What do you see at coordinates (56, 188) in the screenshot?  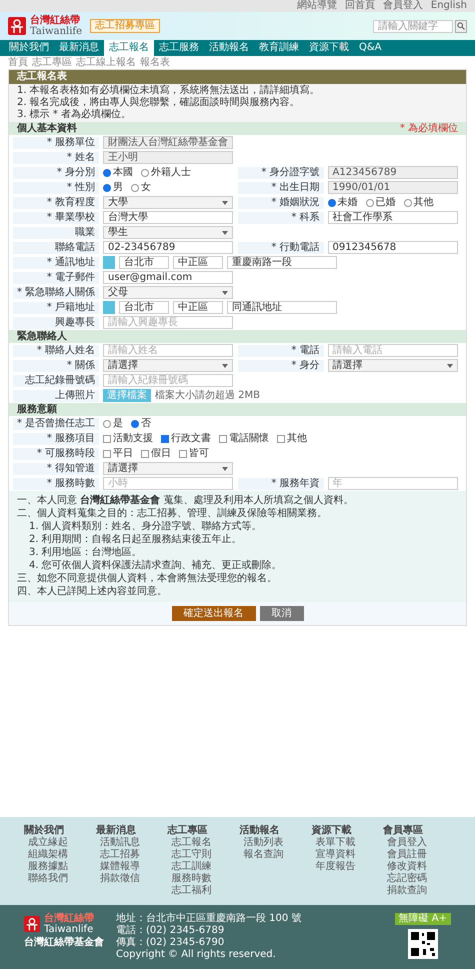 I see `field-label: * 性別` at bounding box center [56, 188].